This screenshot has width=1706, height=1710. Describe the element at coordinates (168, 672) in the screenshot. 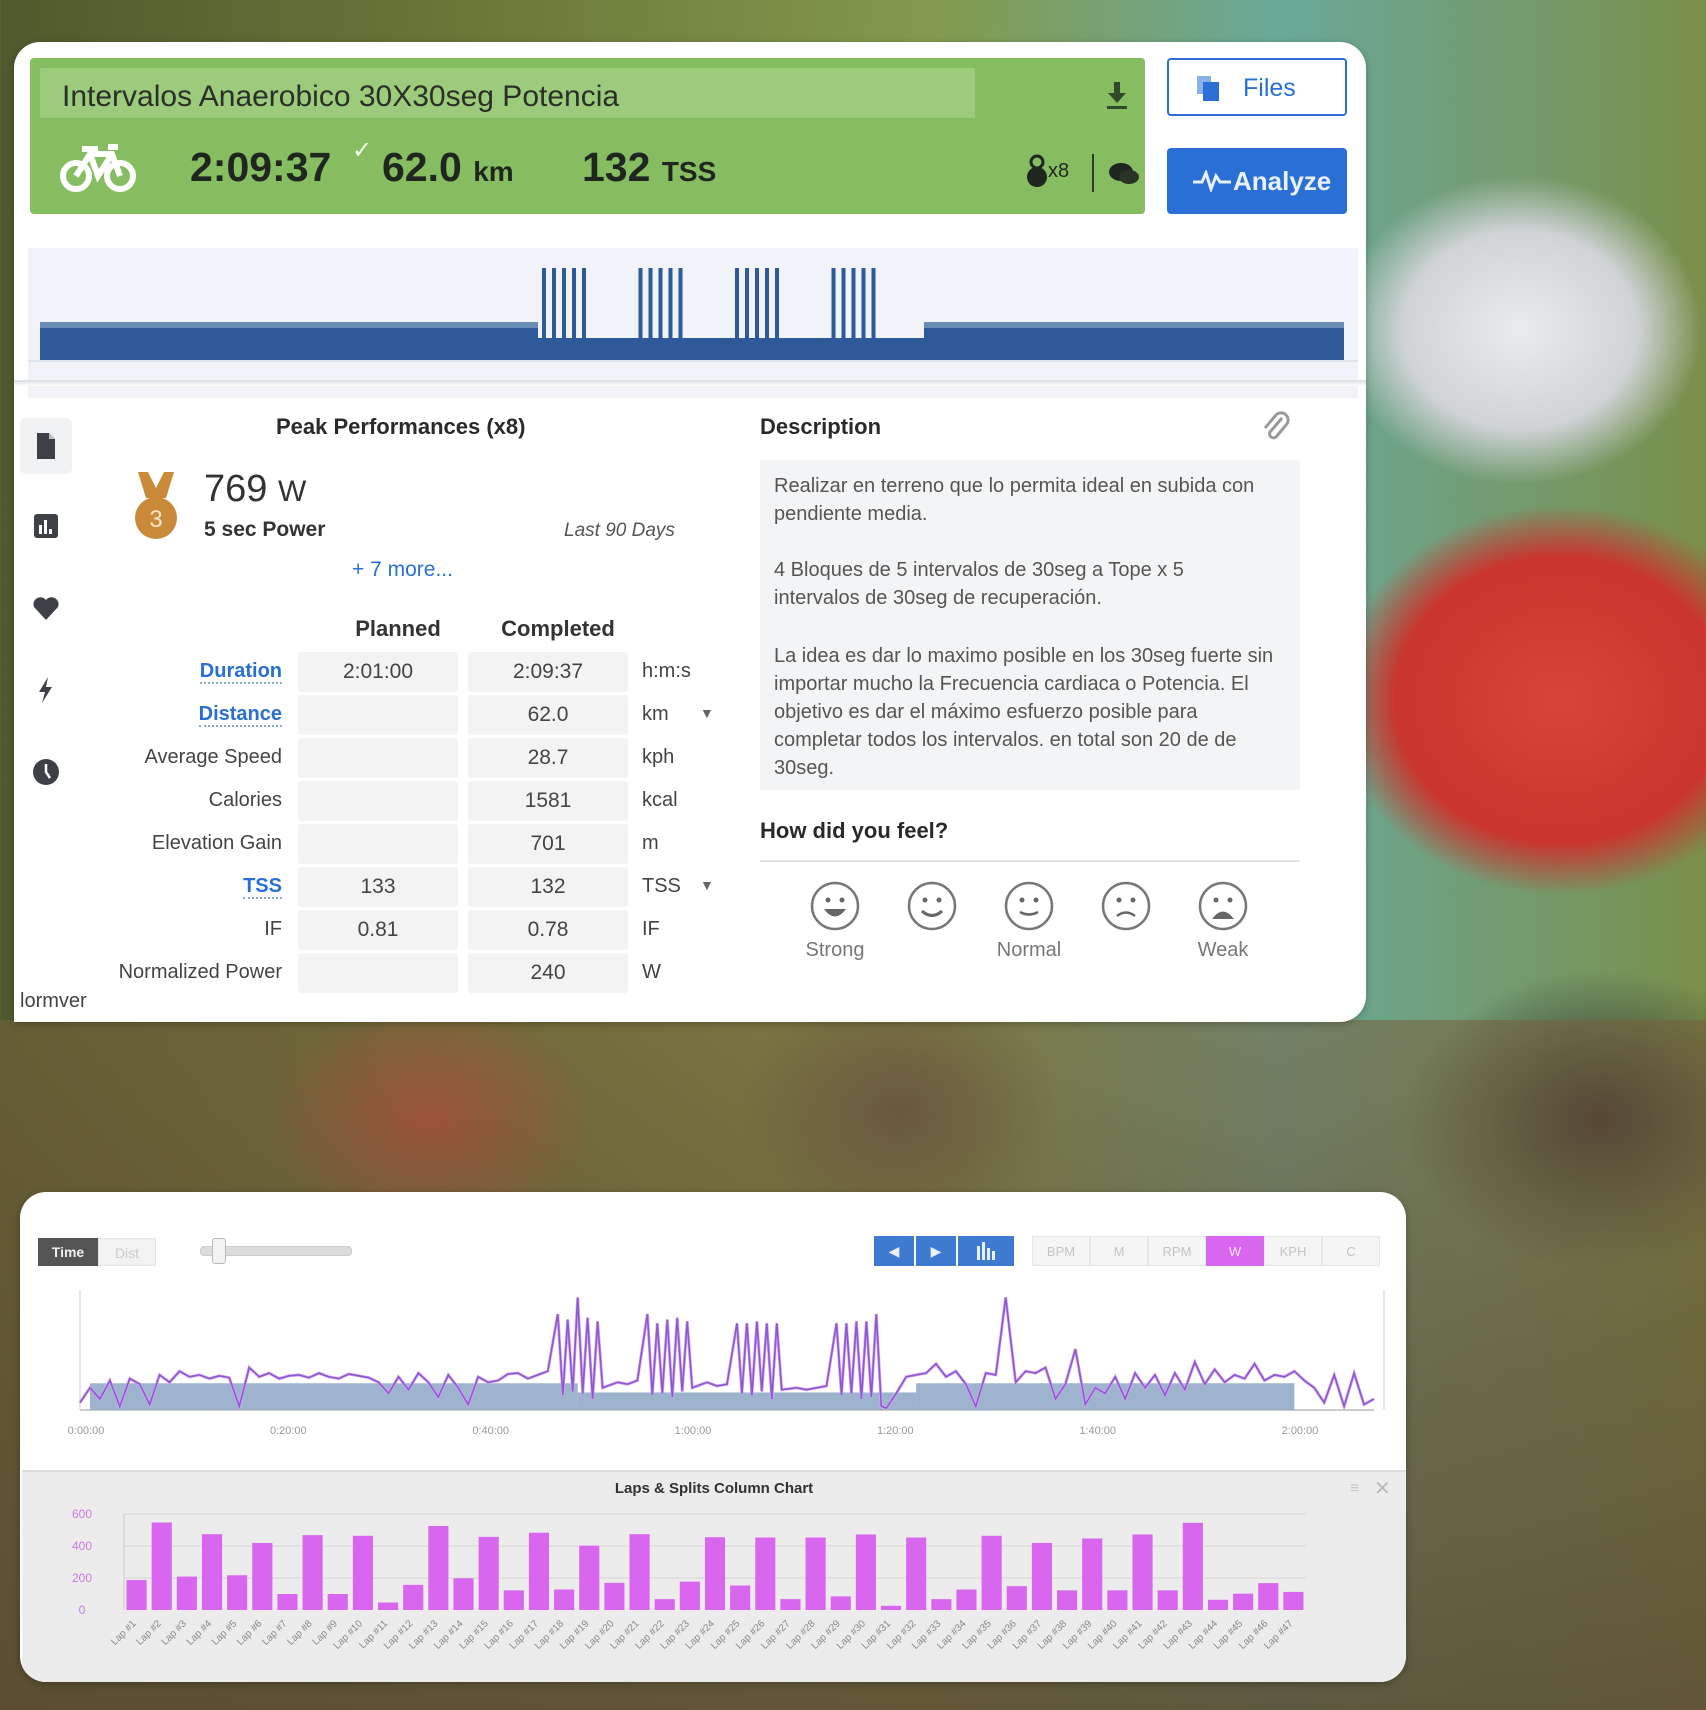

I see `row-label: Duration` at that location.